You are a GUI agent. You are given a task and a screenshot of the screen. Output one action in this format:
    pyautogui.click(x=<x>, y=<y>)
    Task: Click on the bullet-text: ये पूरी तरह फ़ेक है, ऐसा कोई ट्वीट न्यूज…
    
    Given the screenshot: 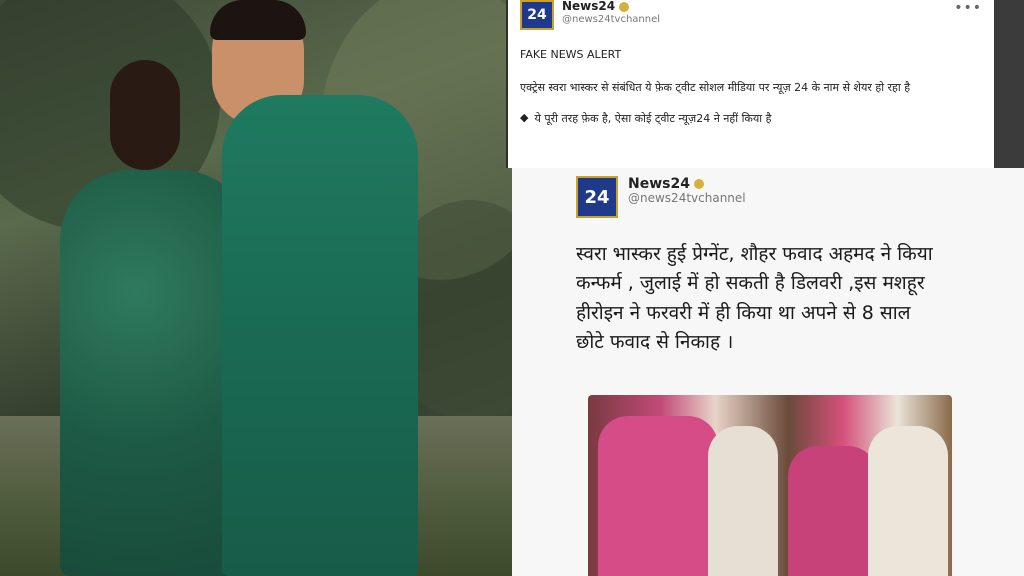 What is the action you would take?
    pyautogui.click(x=653, y=118)
    